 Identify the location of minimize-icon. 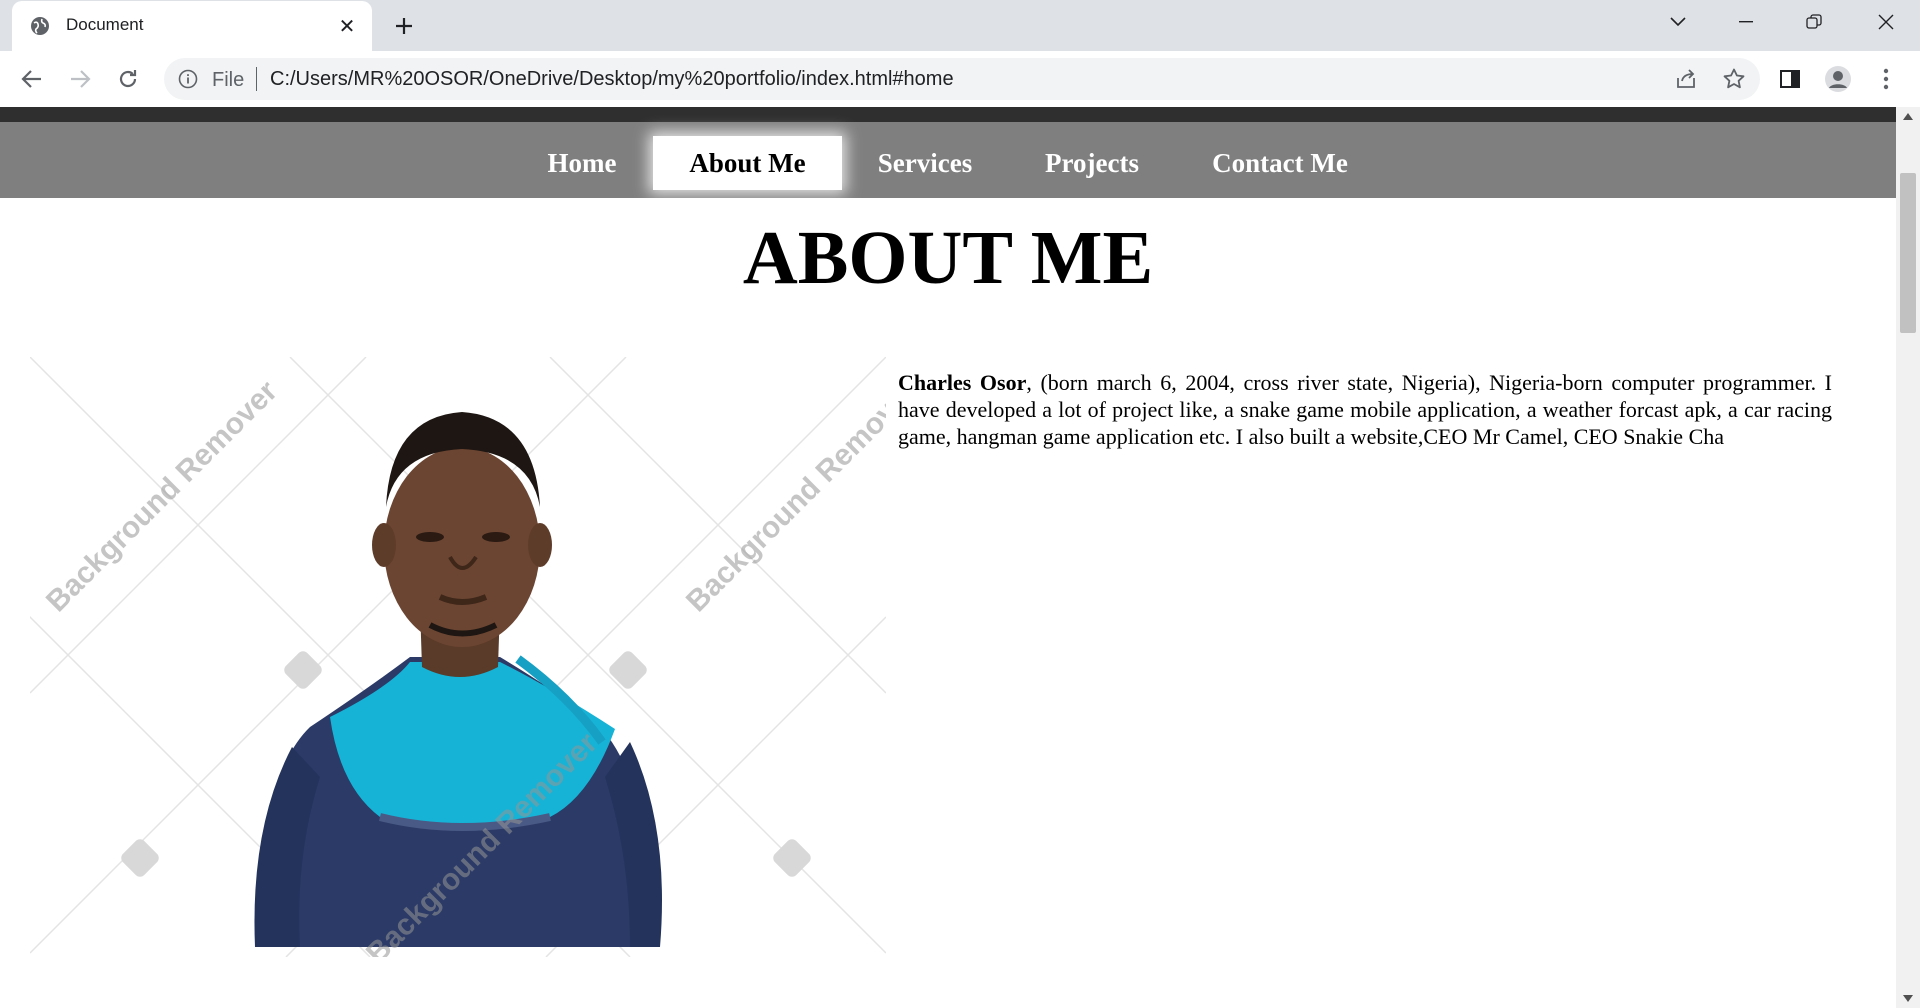
(1746, 22).